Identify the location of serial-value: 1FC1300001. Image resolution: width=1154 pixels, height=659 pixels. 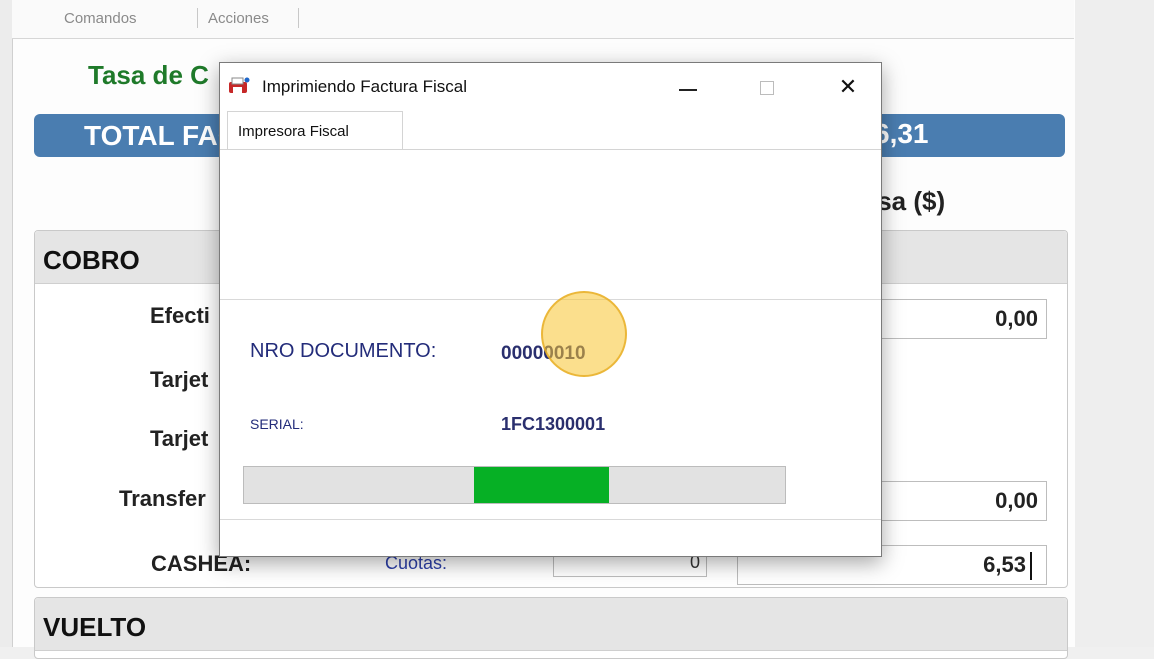
(553, 424).